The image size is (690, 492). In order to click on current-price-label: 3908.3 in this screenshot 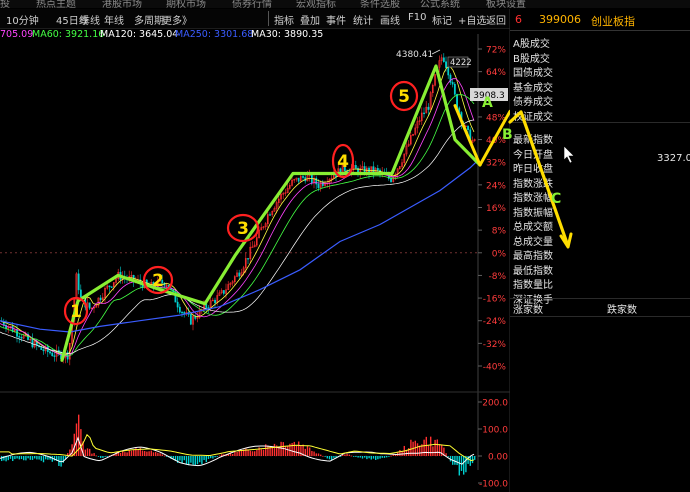, I will do `click(489, 96)`.